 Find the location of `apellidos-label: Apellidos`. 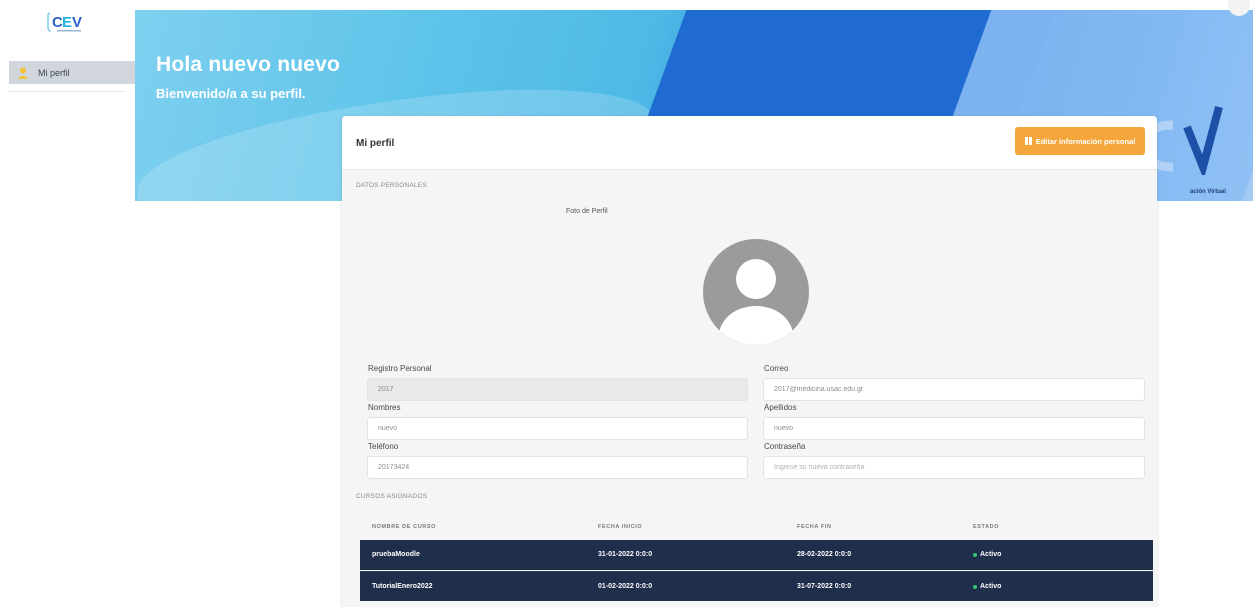

apellidos-label: Apellidos is located at coordinates (780, 407).